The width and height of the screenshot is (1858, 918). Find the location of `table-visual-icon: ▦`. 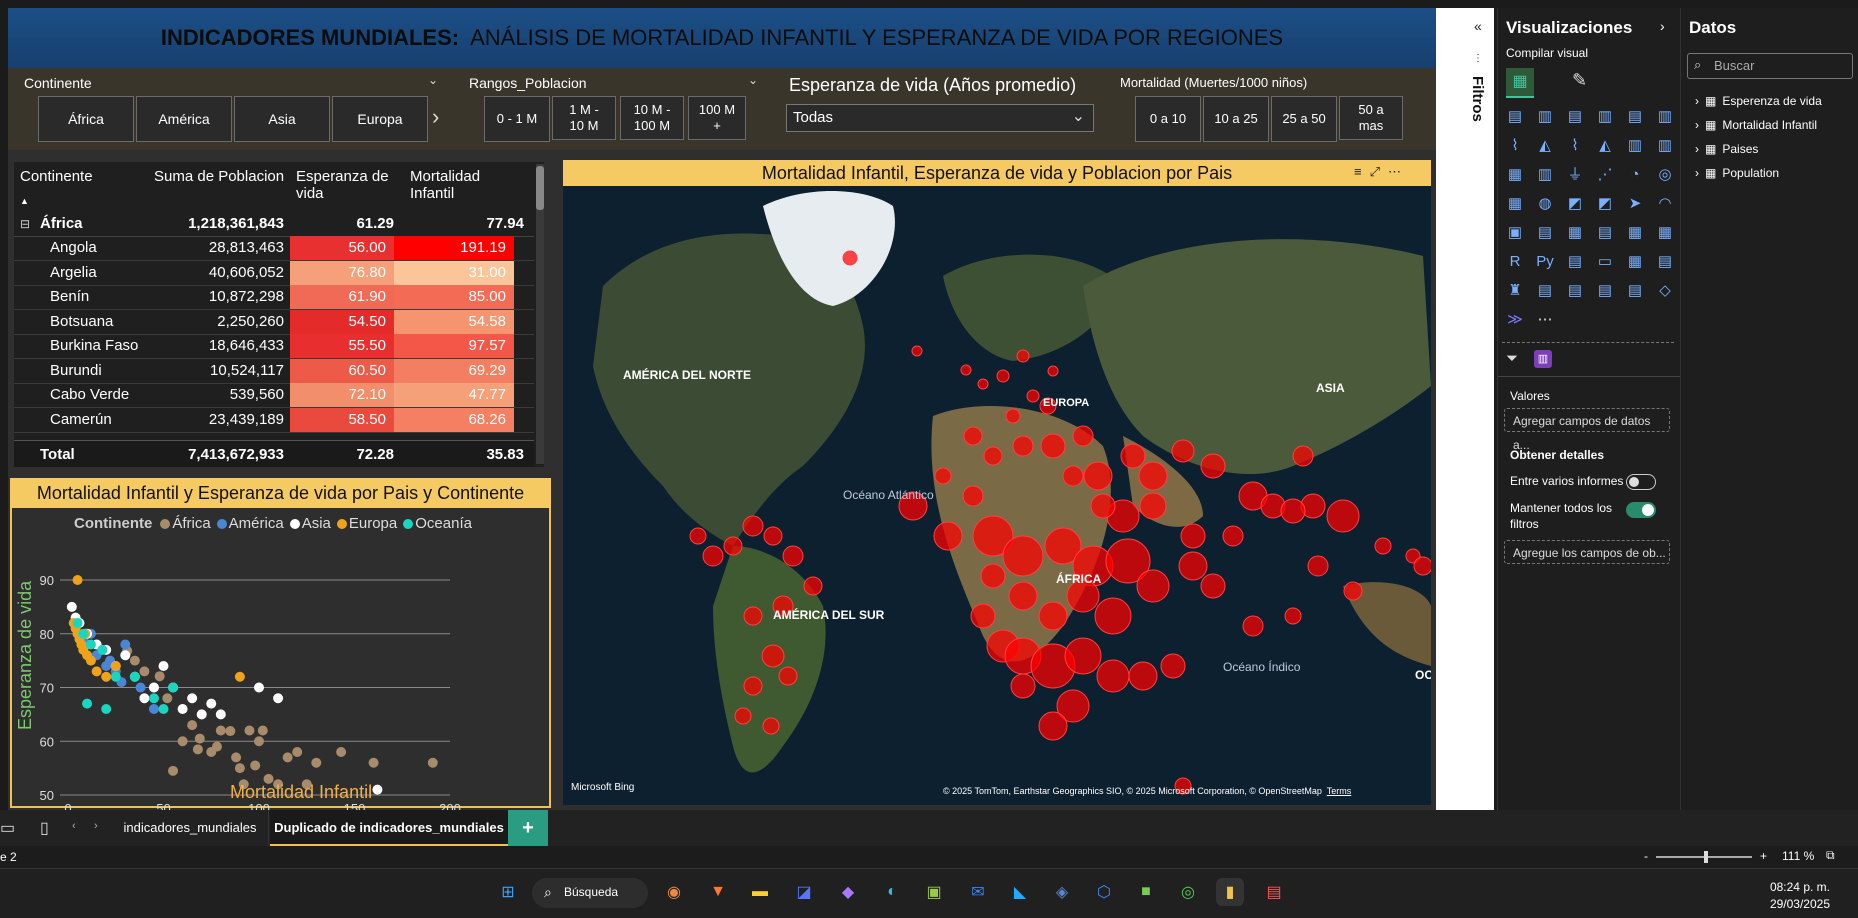

table-visual-icon: ▦ is located at coordinates (1520, 83).